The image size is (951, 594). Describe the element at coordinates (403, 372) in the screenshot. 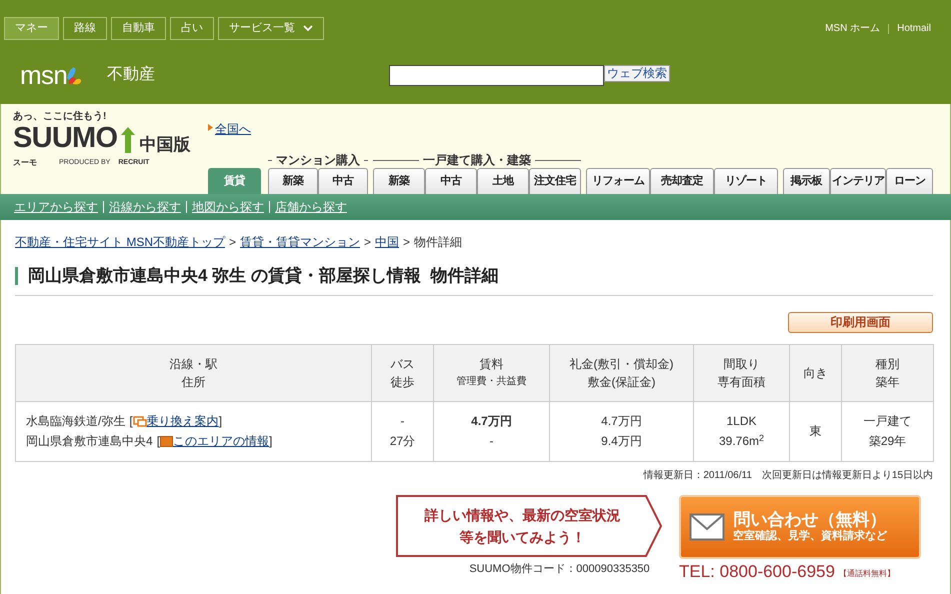

I see `column-header: バス 徒歩` at that location.